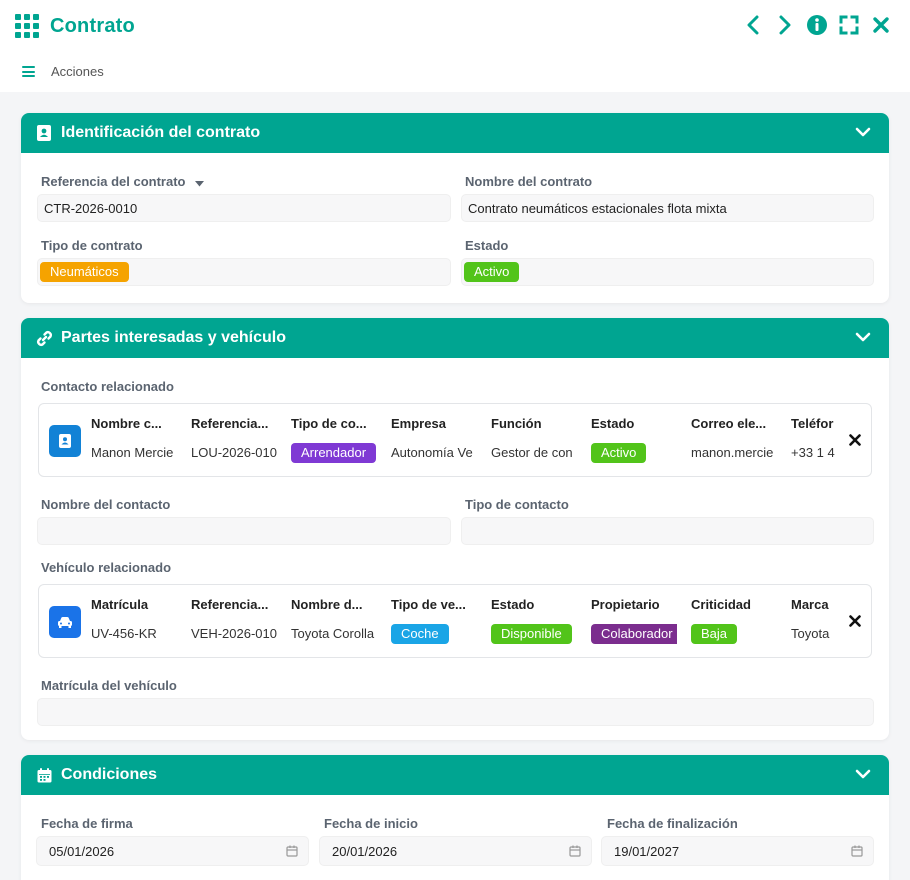 The height and width of the screenshot is (880, 910). Describe the element at coordinates (714, 634) in the screenshot. I see `vehicle-criticality-badge: Baja` at that location.